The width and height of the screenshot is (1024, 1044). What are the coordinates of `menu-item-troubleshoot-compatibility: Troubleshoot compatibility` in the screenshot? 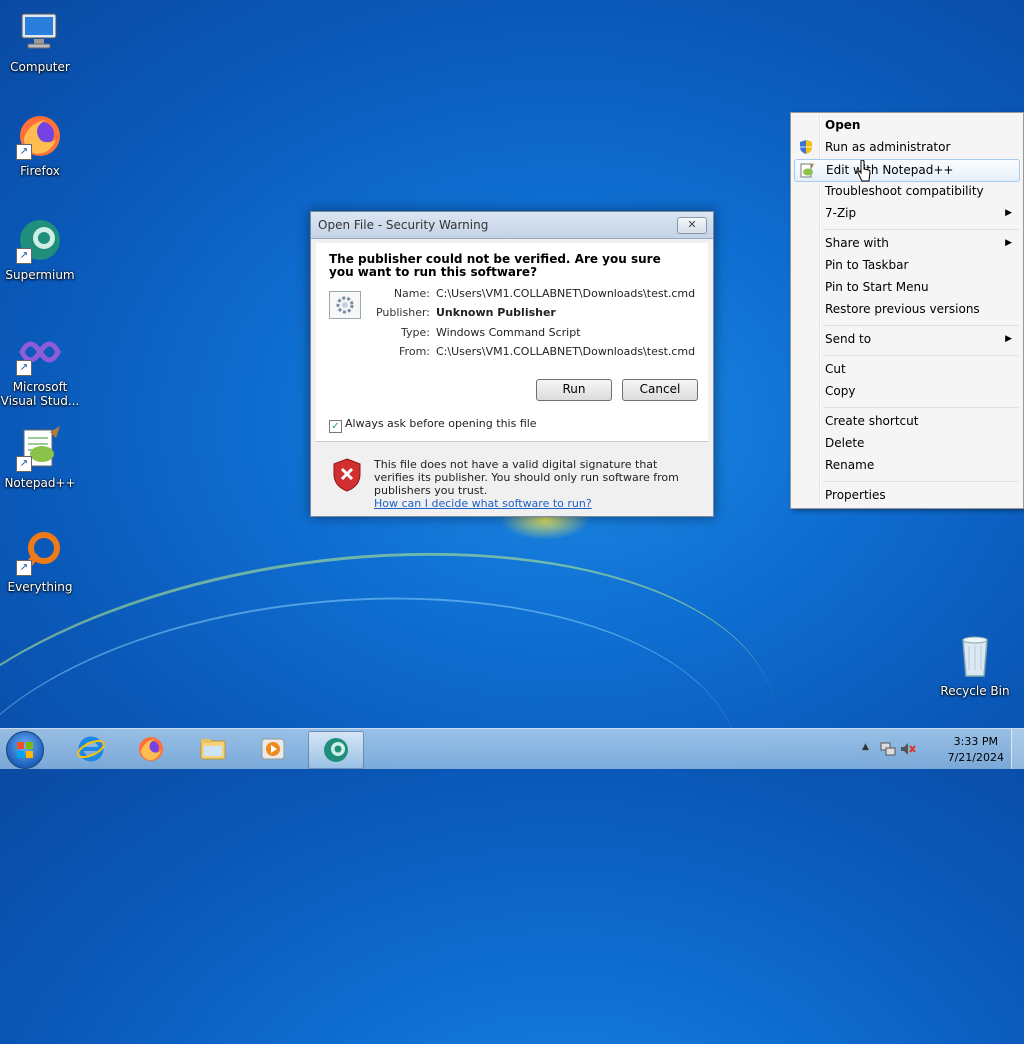 It's located at (907, 191).